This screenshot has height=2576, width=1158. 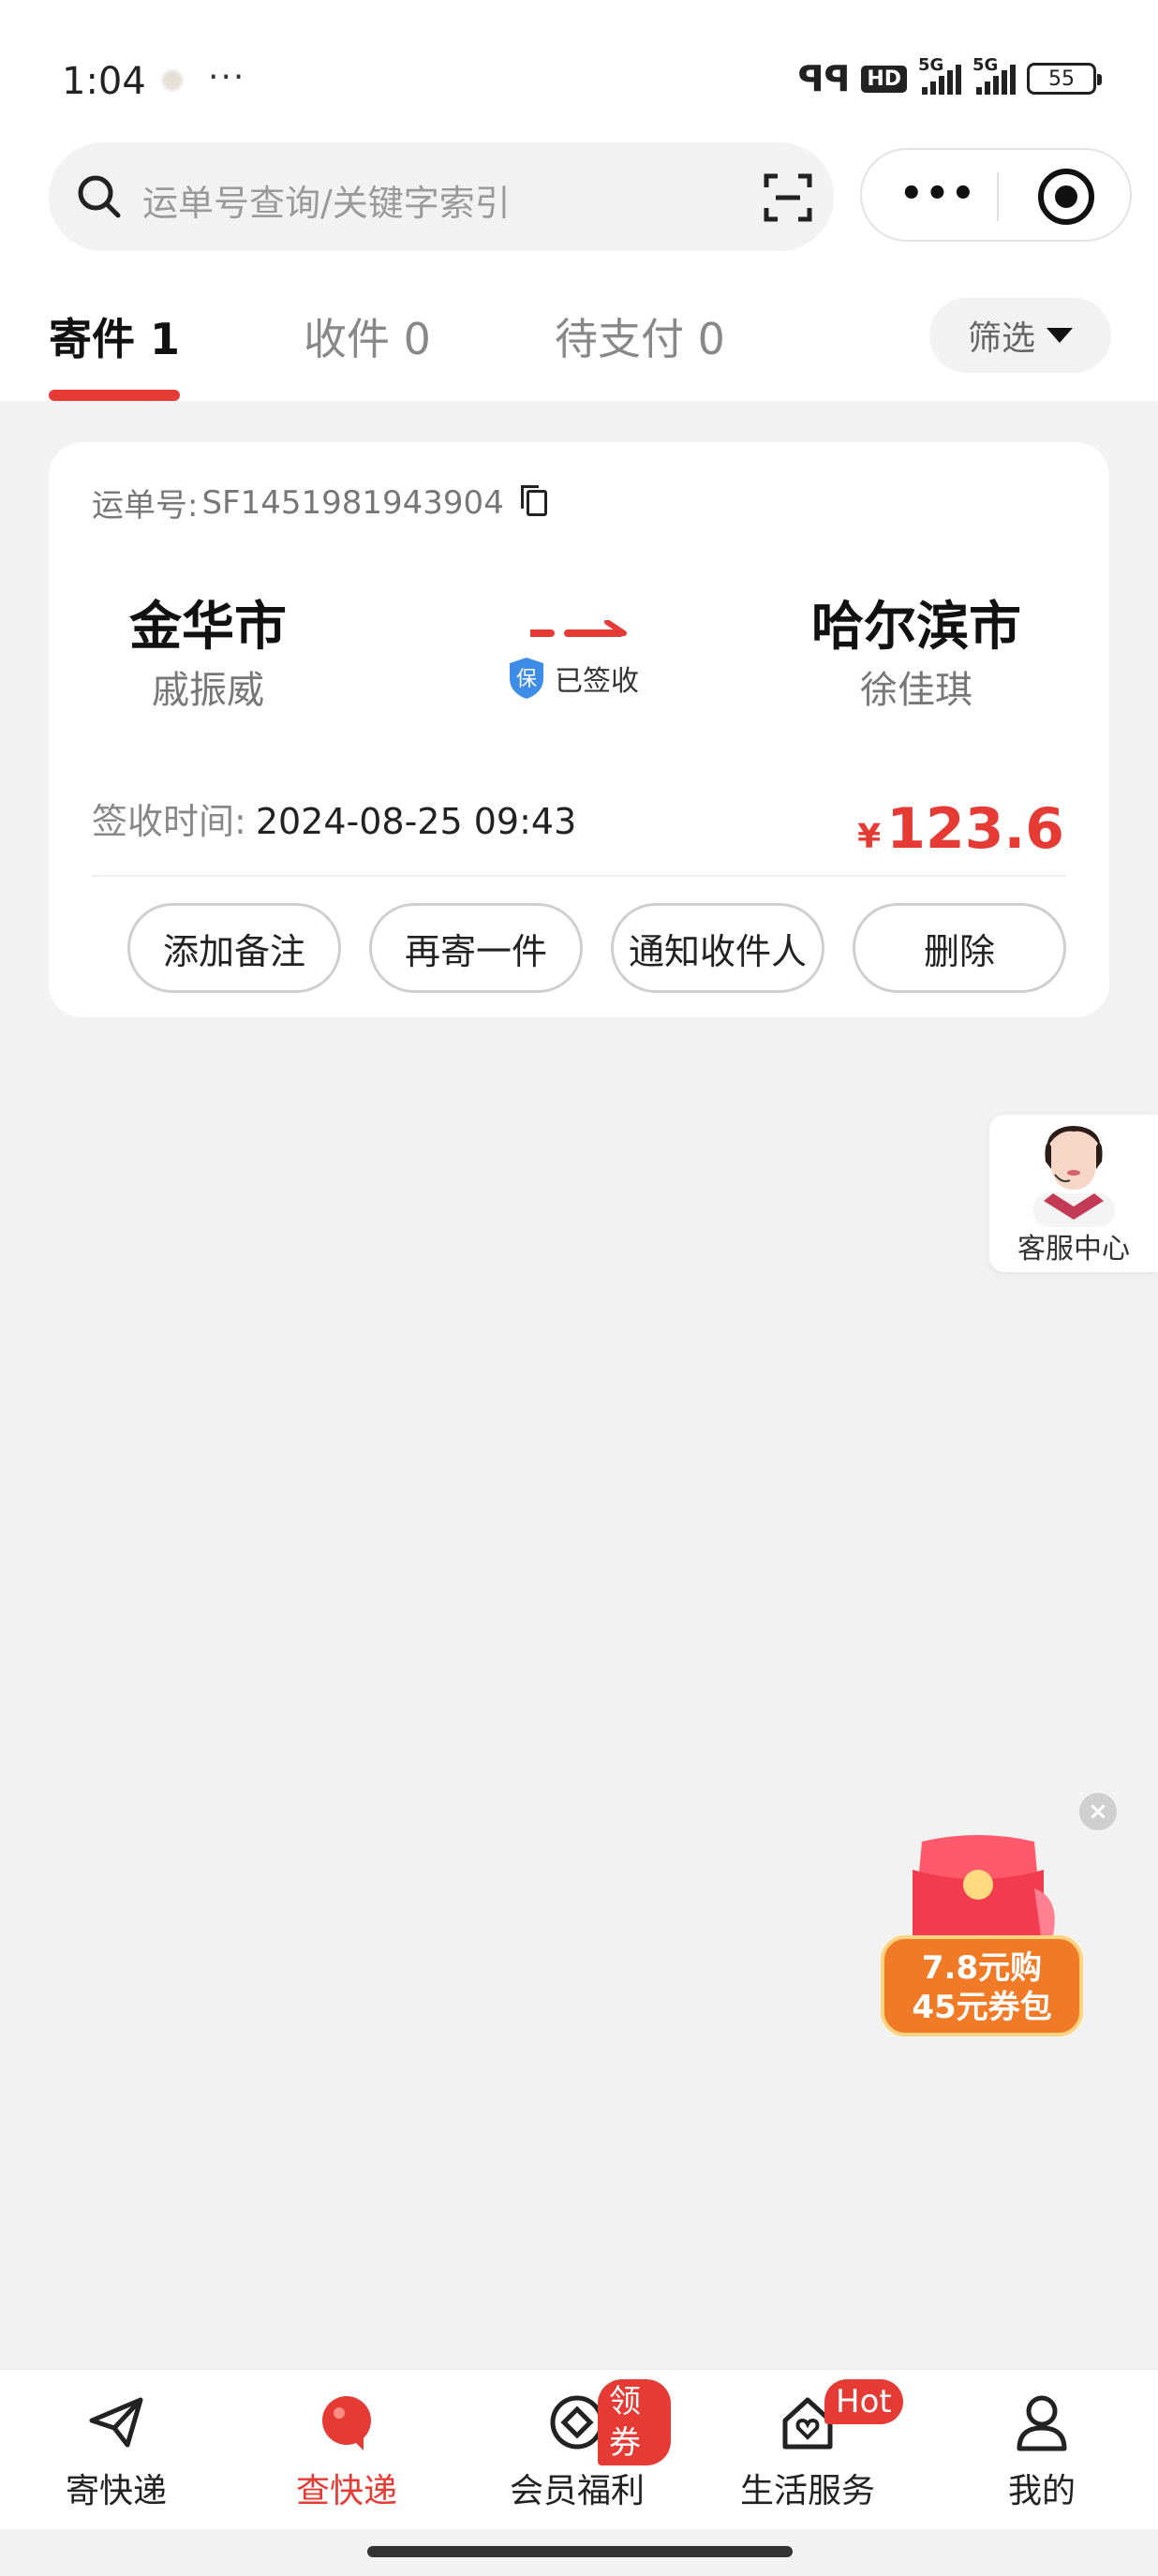 I want to click on delivery-status: 保 已签收, so click(x=572, y=678).